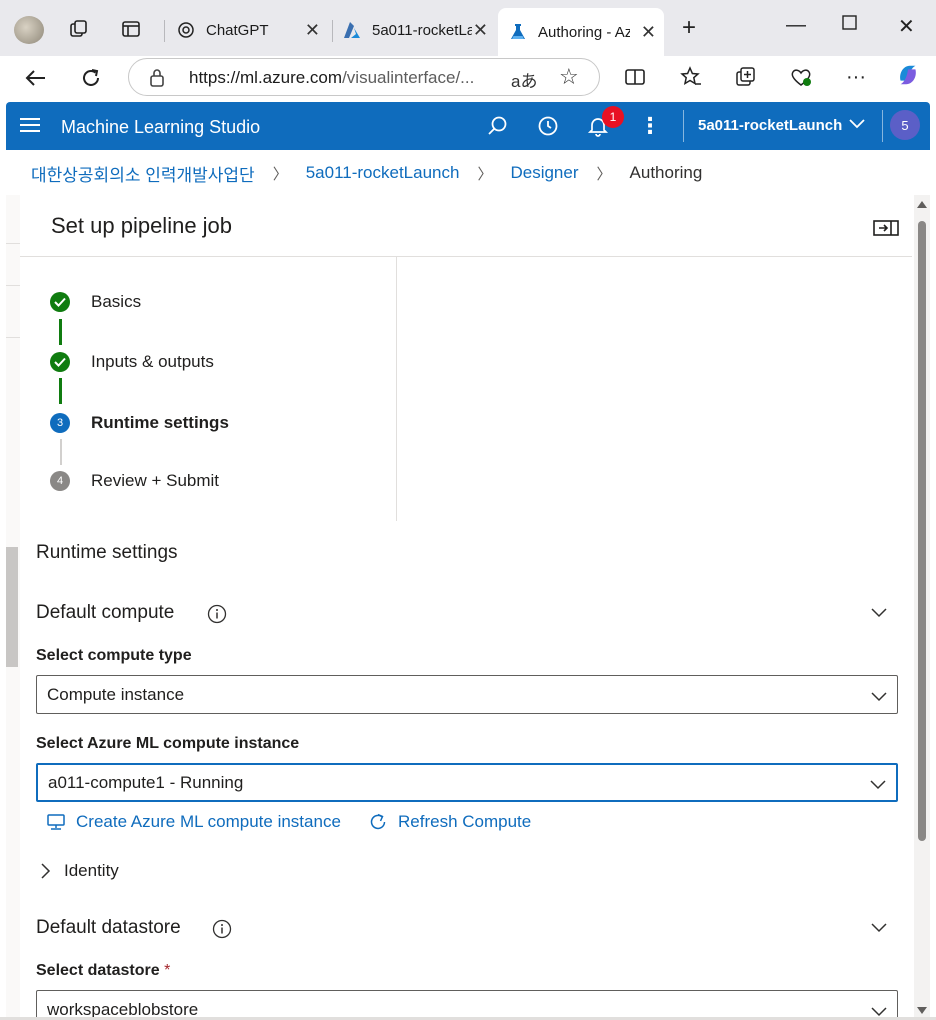 This screenshot has width=936, height=1020. Describe the element at coordinates (208, 821) in the screenshot. I see `create-compute-label: Create Azure ML compute instance` at that location.